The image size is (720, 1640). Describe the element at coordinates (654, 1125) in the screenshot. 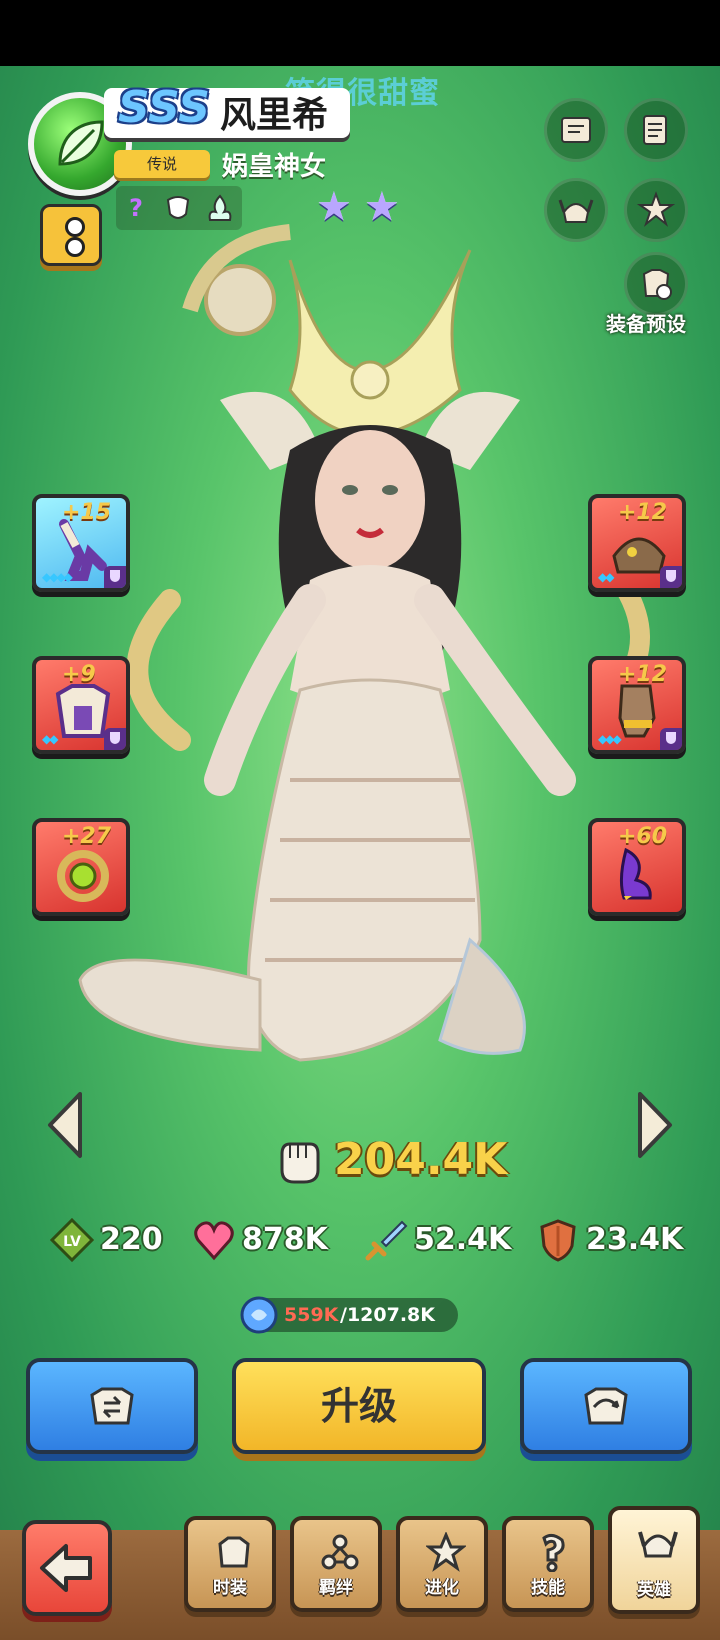

I see `next-hero-arrow-icon` at that location.